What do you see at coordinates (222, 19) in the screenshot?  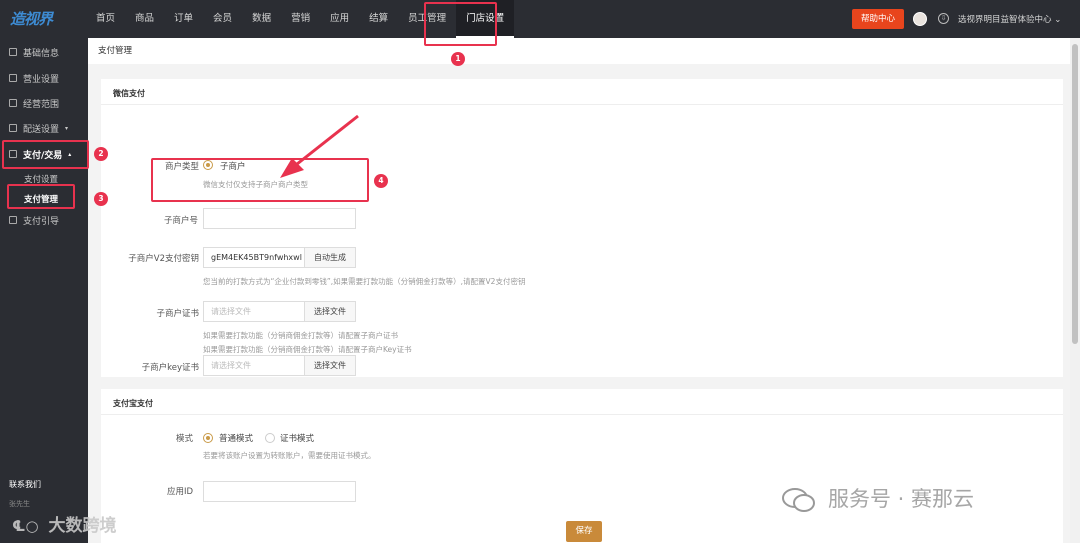 I see `nav-members: 会员` at bounding box center [222, 19].